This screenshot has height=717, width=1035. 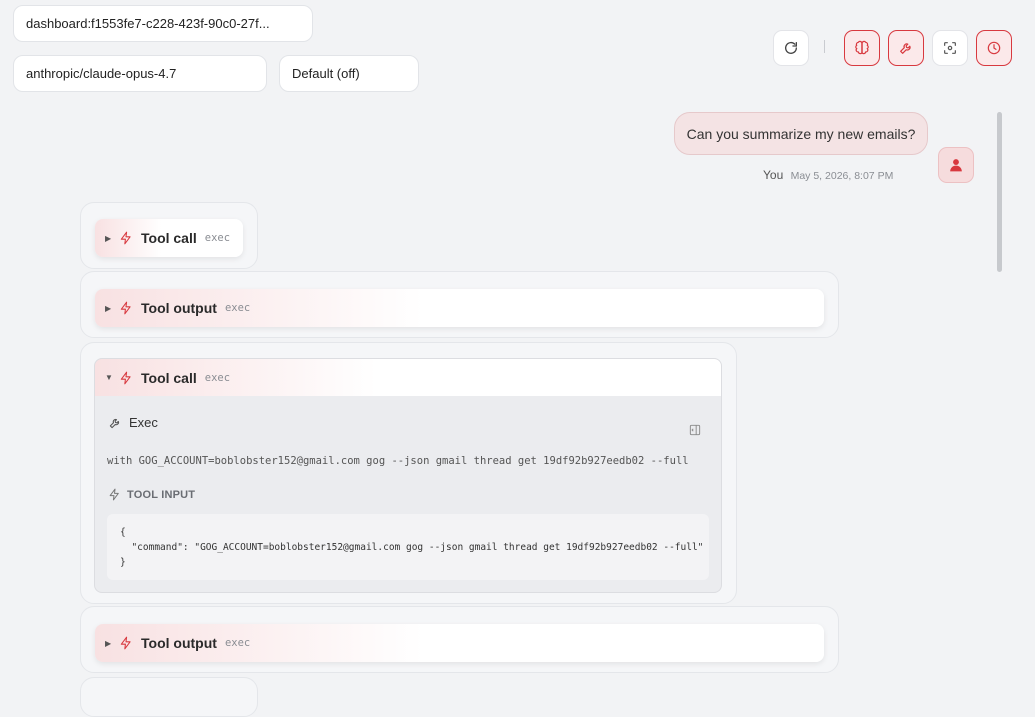 I want to click on tool-call-header: ▶ Tool call exec, so click(x=169, y=238).